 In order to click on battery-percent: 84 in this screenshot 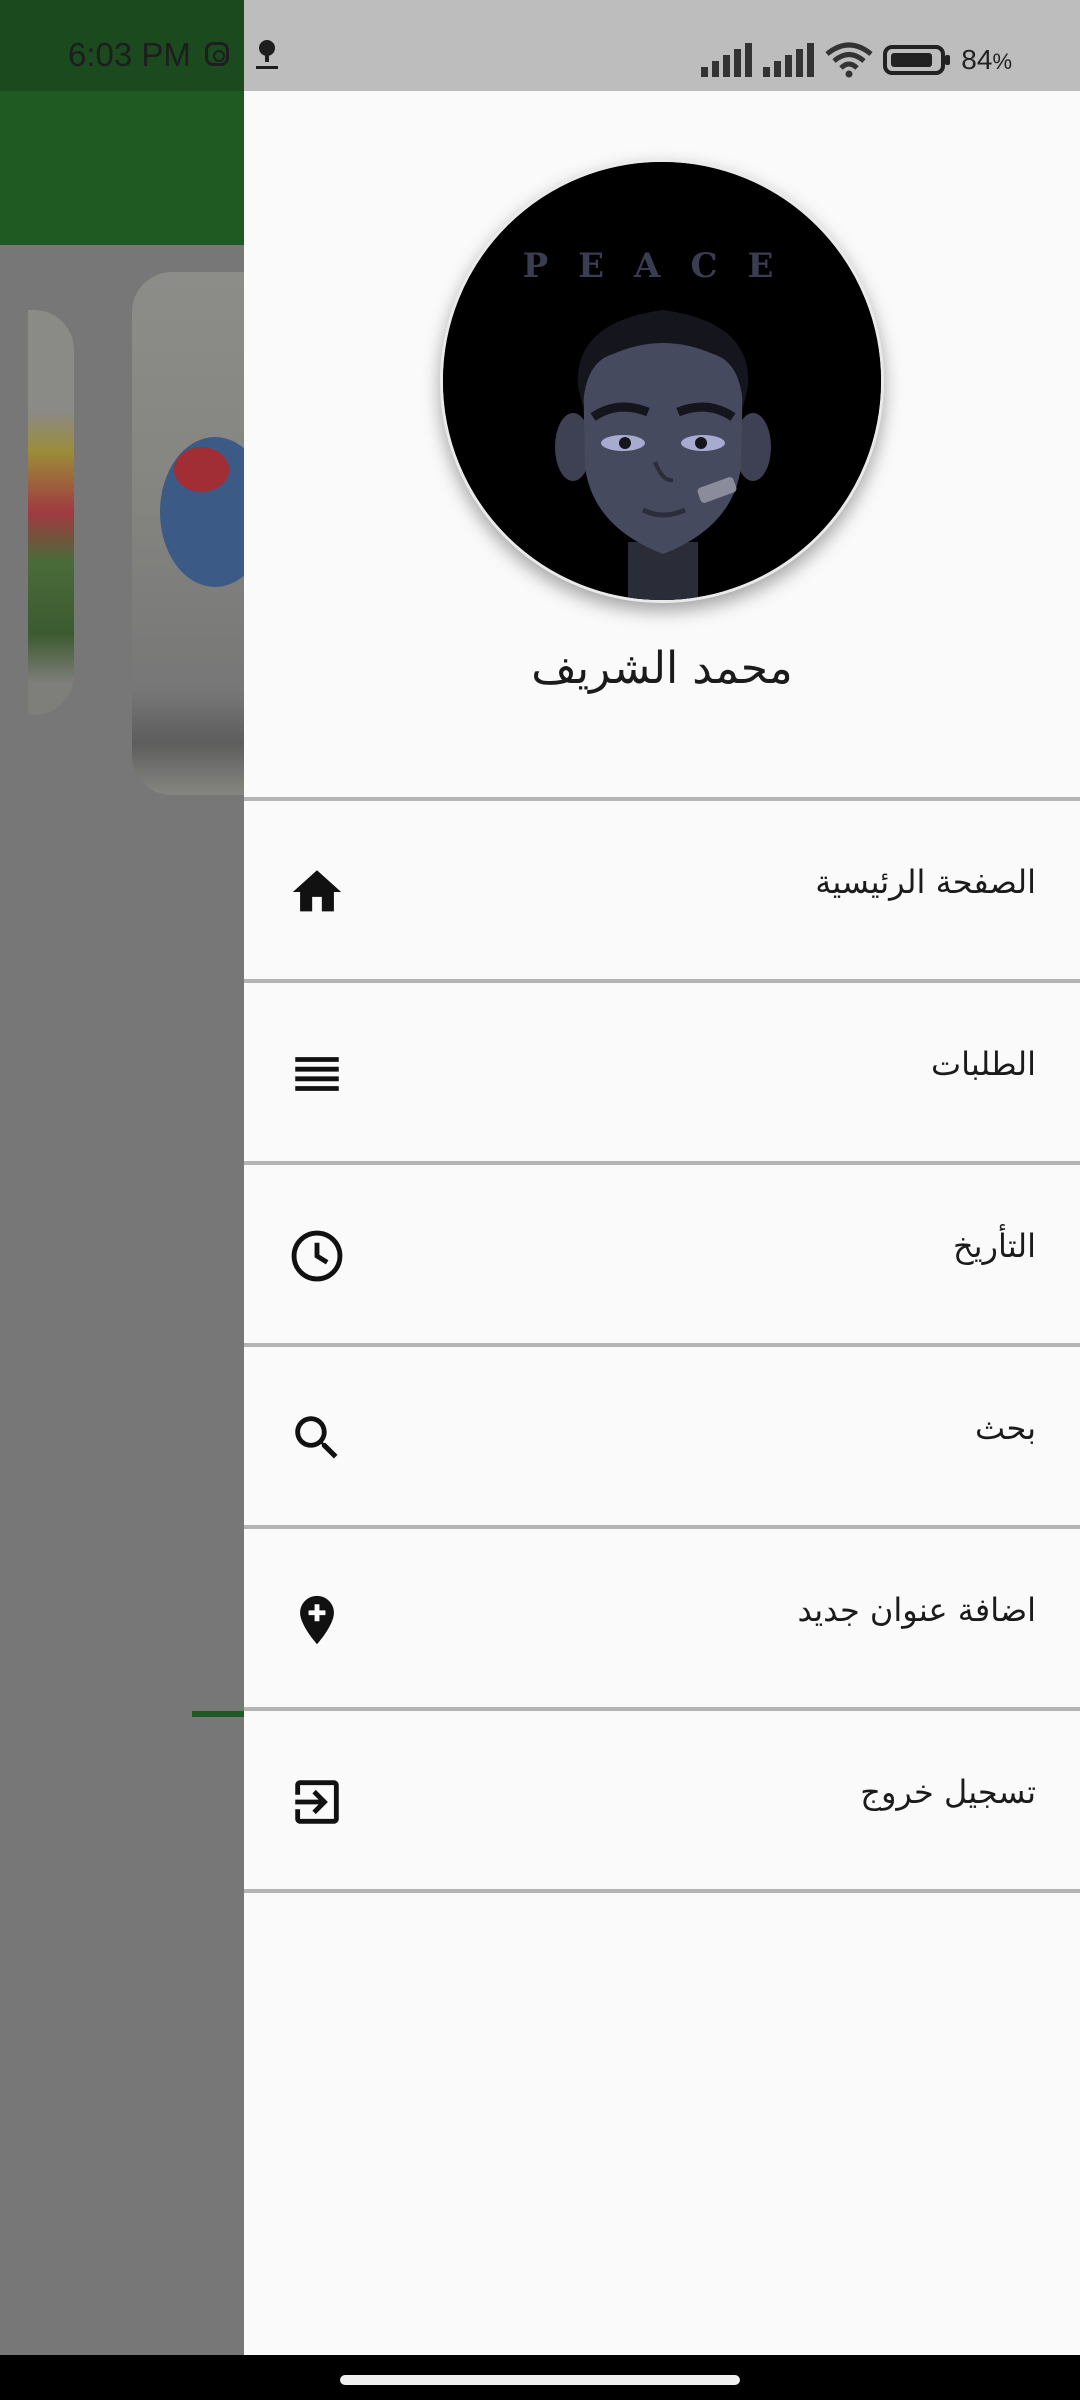, I will do `click(977, 59)`.